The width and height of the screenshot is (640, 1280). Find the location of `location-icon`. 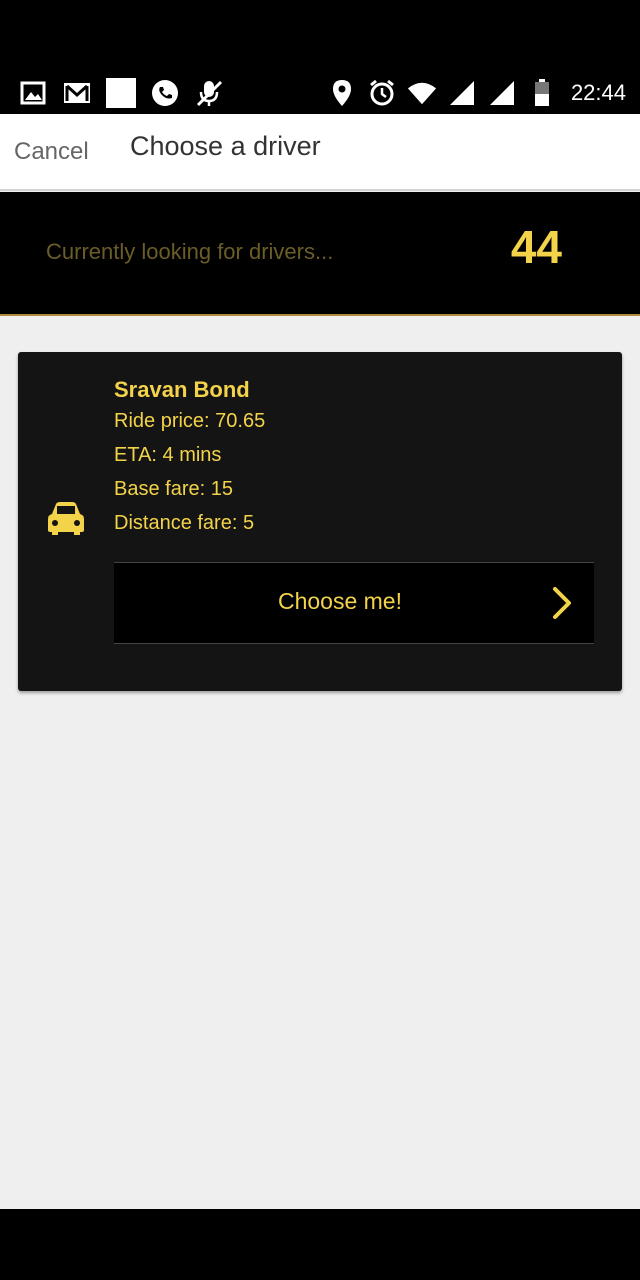

location-icon is located at coordinates (342, 93).